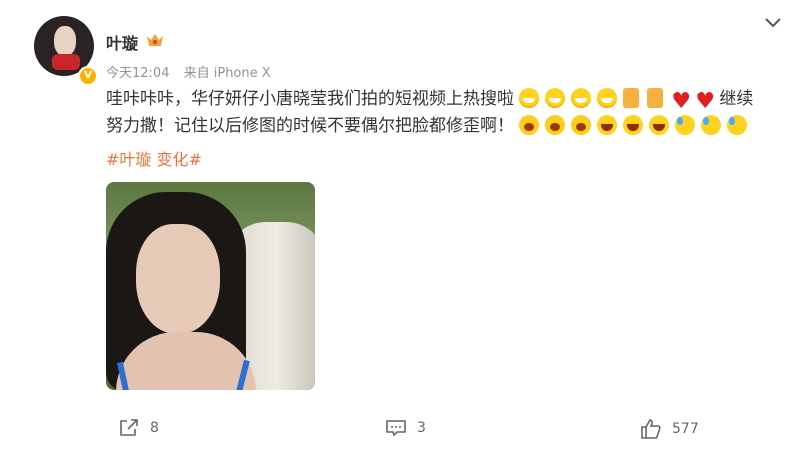  Describe the element at coordinates (137, 73) in the screenshot. I see `post-time: 今天12:04` at that location.